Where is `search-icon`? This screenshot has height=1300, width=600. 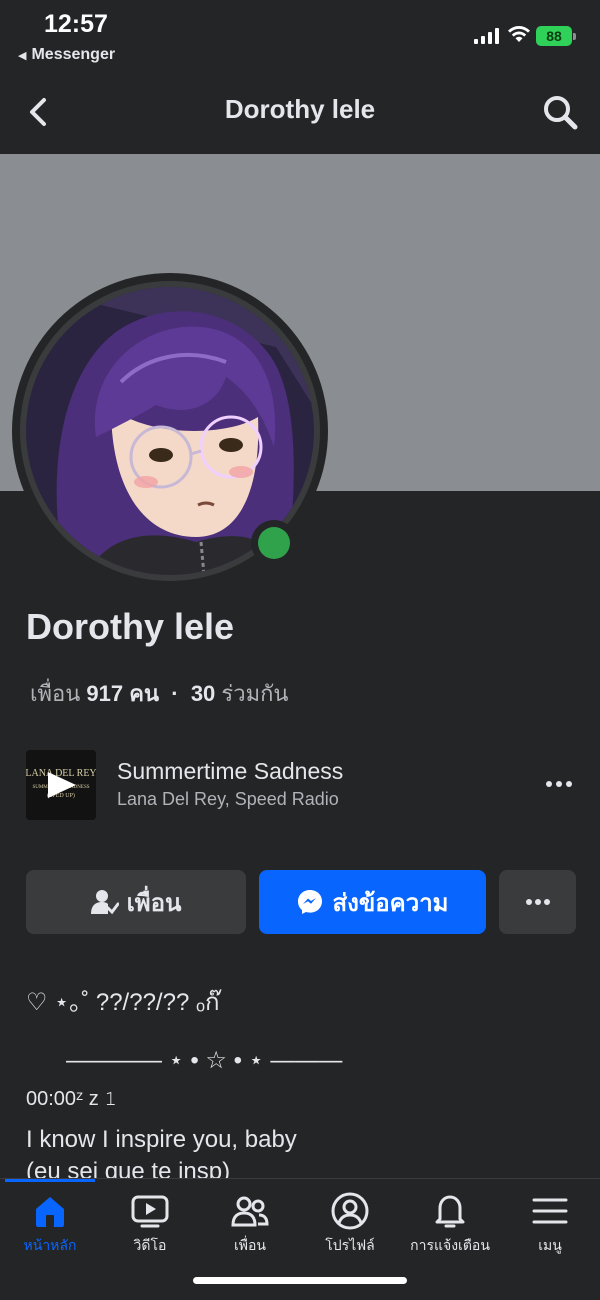 search-icon is located at coordinates (560, 112).